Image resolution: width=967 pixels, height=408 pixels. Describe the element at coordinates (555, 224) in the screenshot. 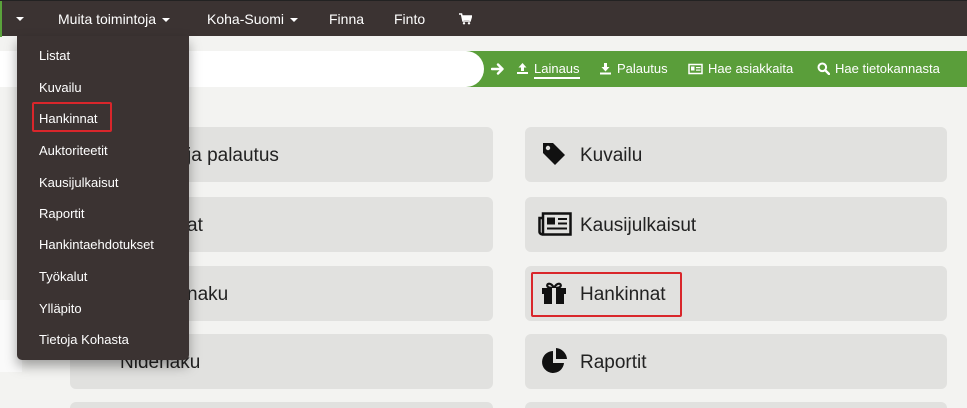

I see `newspaper-icon` at that location.